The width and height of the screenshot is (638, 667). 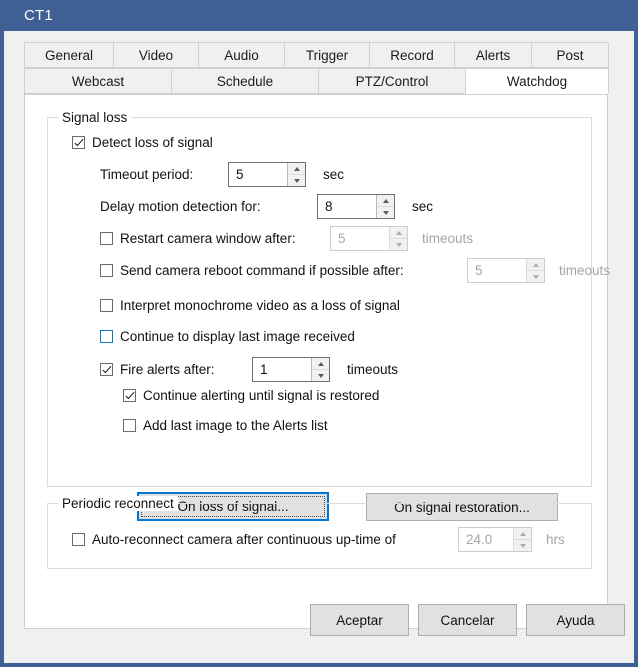 I want to click on accept-button: Aceptar, so click(x=359, y=620).